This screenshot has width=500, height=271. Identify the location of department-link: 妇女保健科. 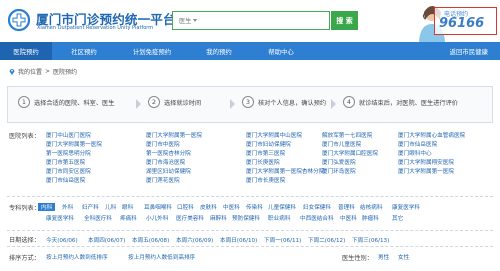
(317, 207).